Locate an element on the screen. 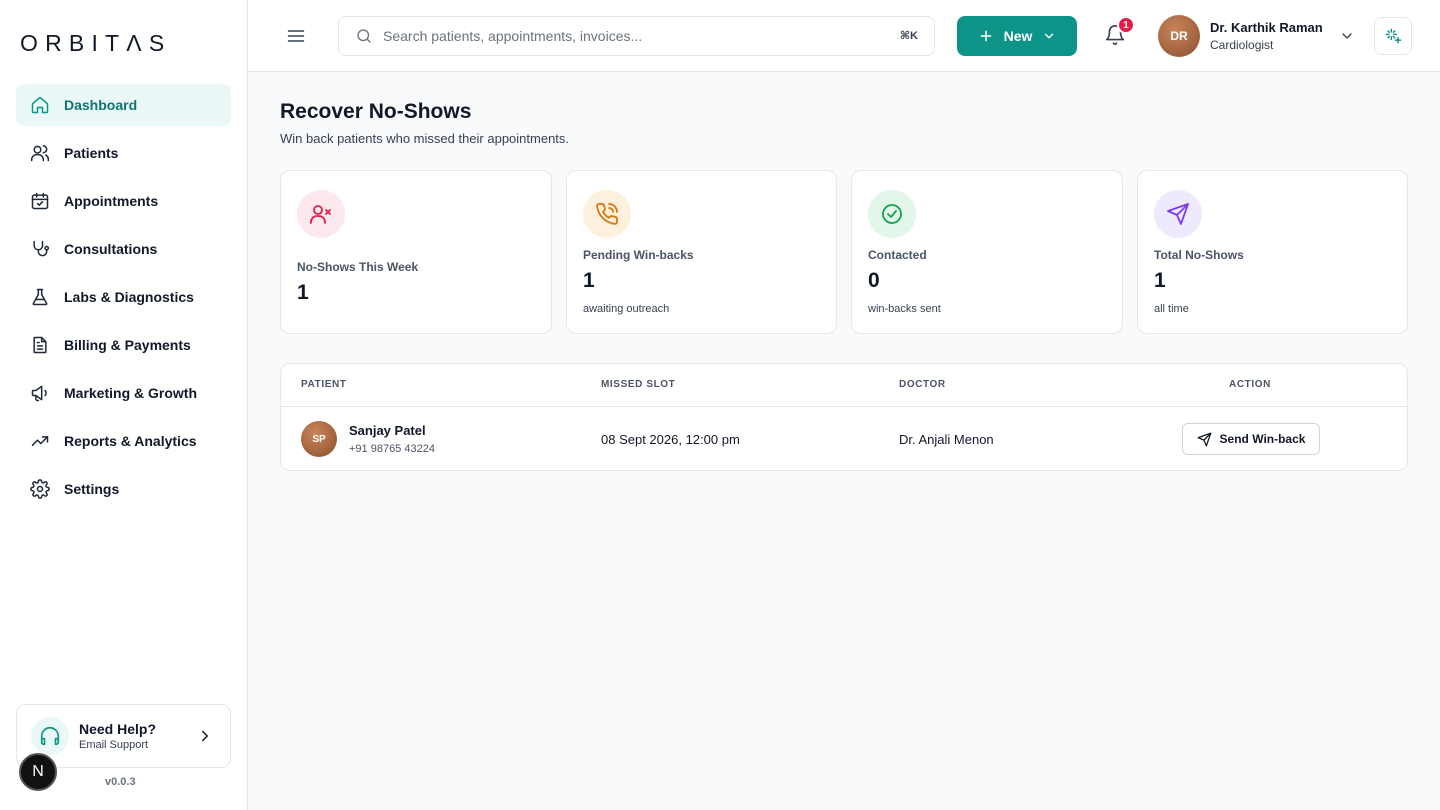 The image size is (1440, 810). stat-card-total-no-shows: Total No-Shows 1 all time is located at coordinates (1272, 252).